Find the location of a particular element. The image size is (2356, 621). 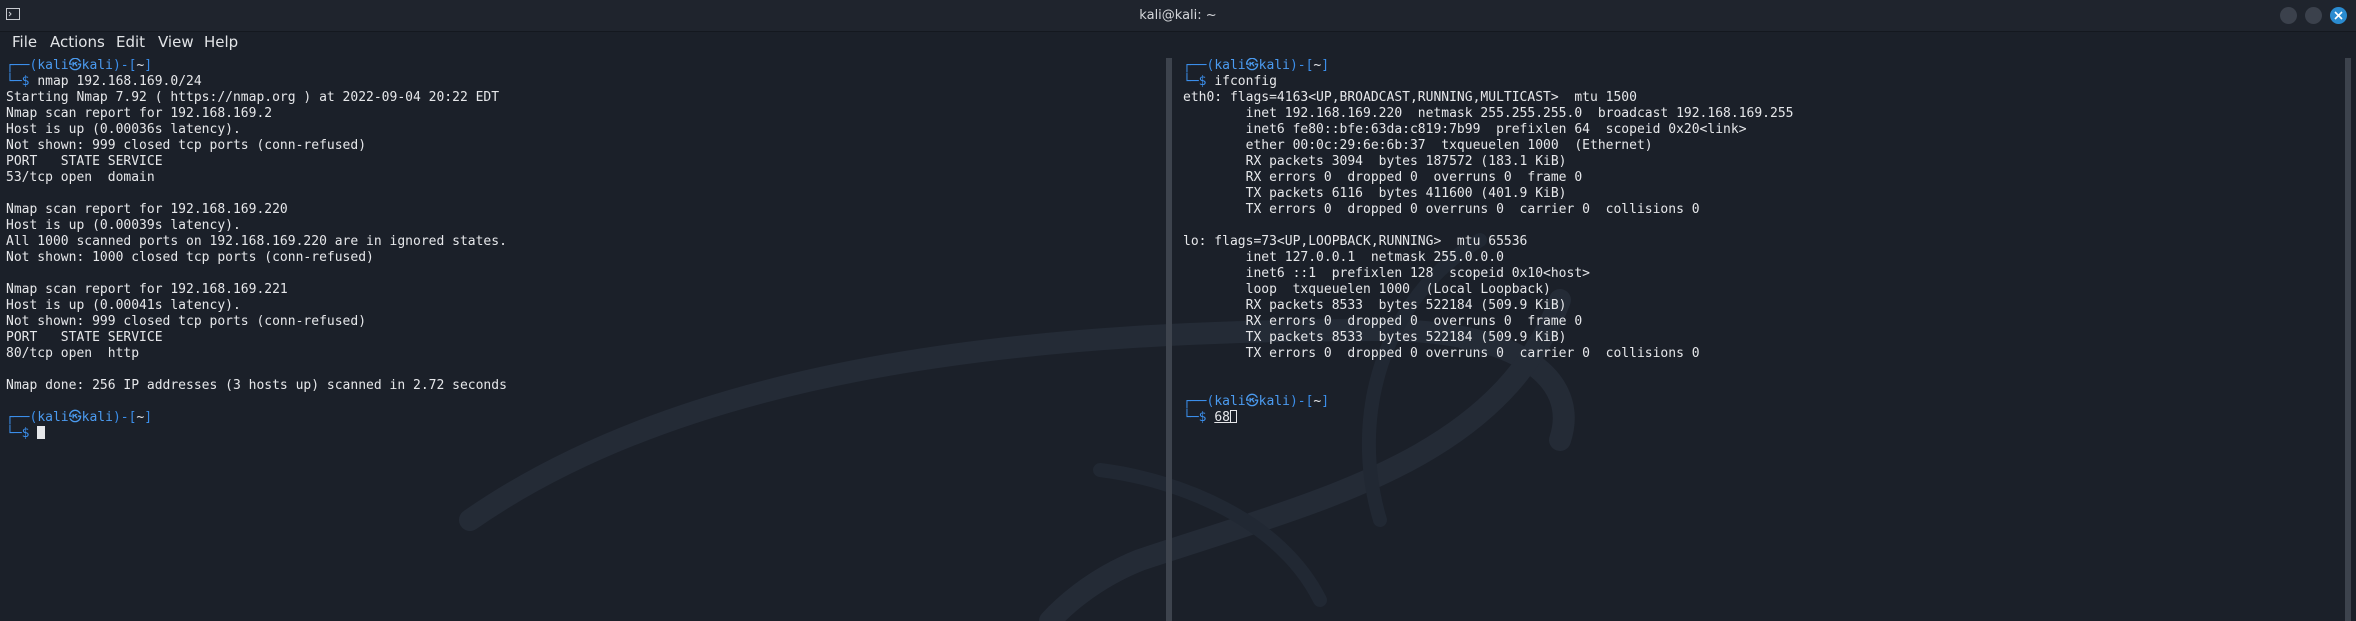

output-line: Nmap scan report for 192.168.169.220 is located at coordinates (147, 209).